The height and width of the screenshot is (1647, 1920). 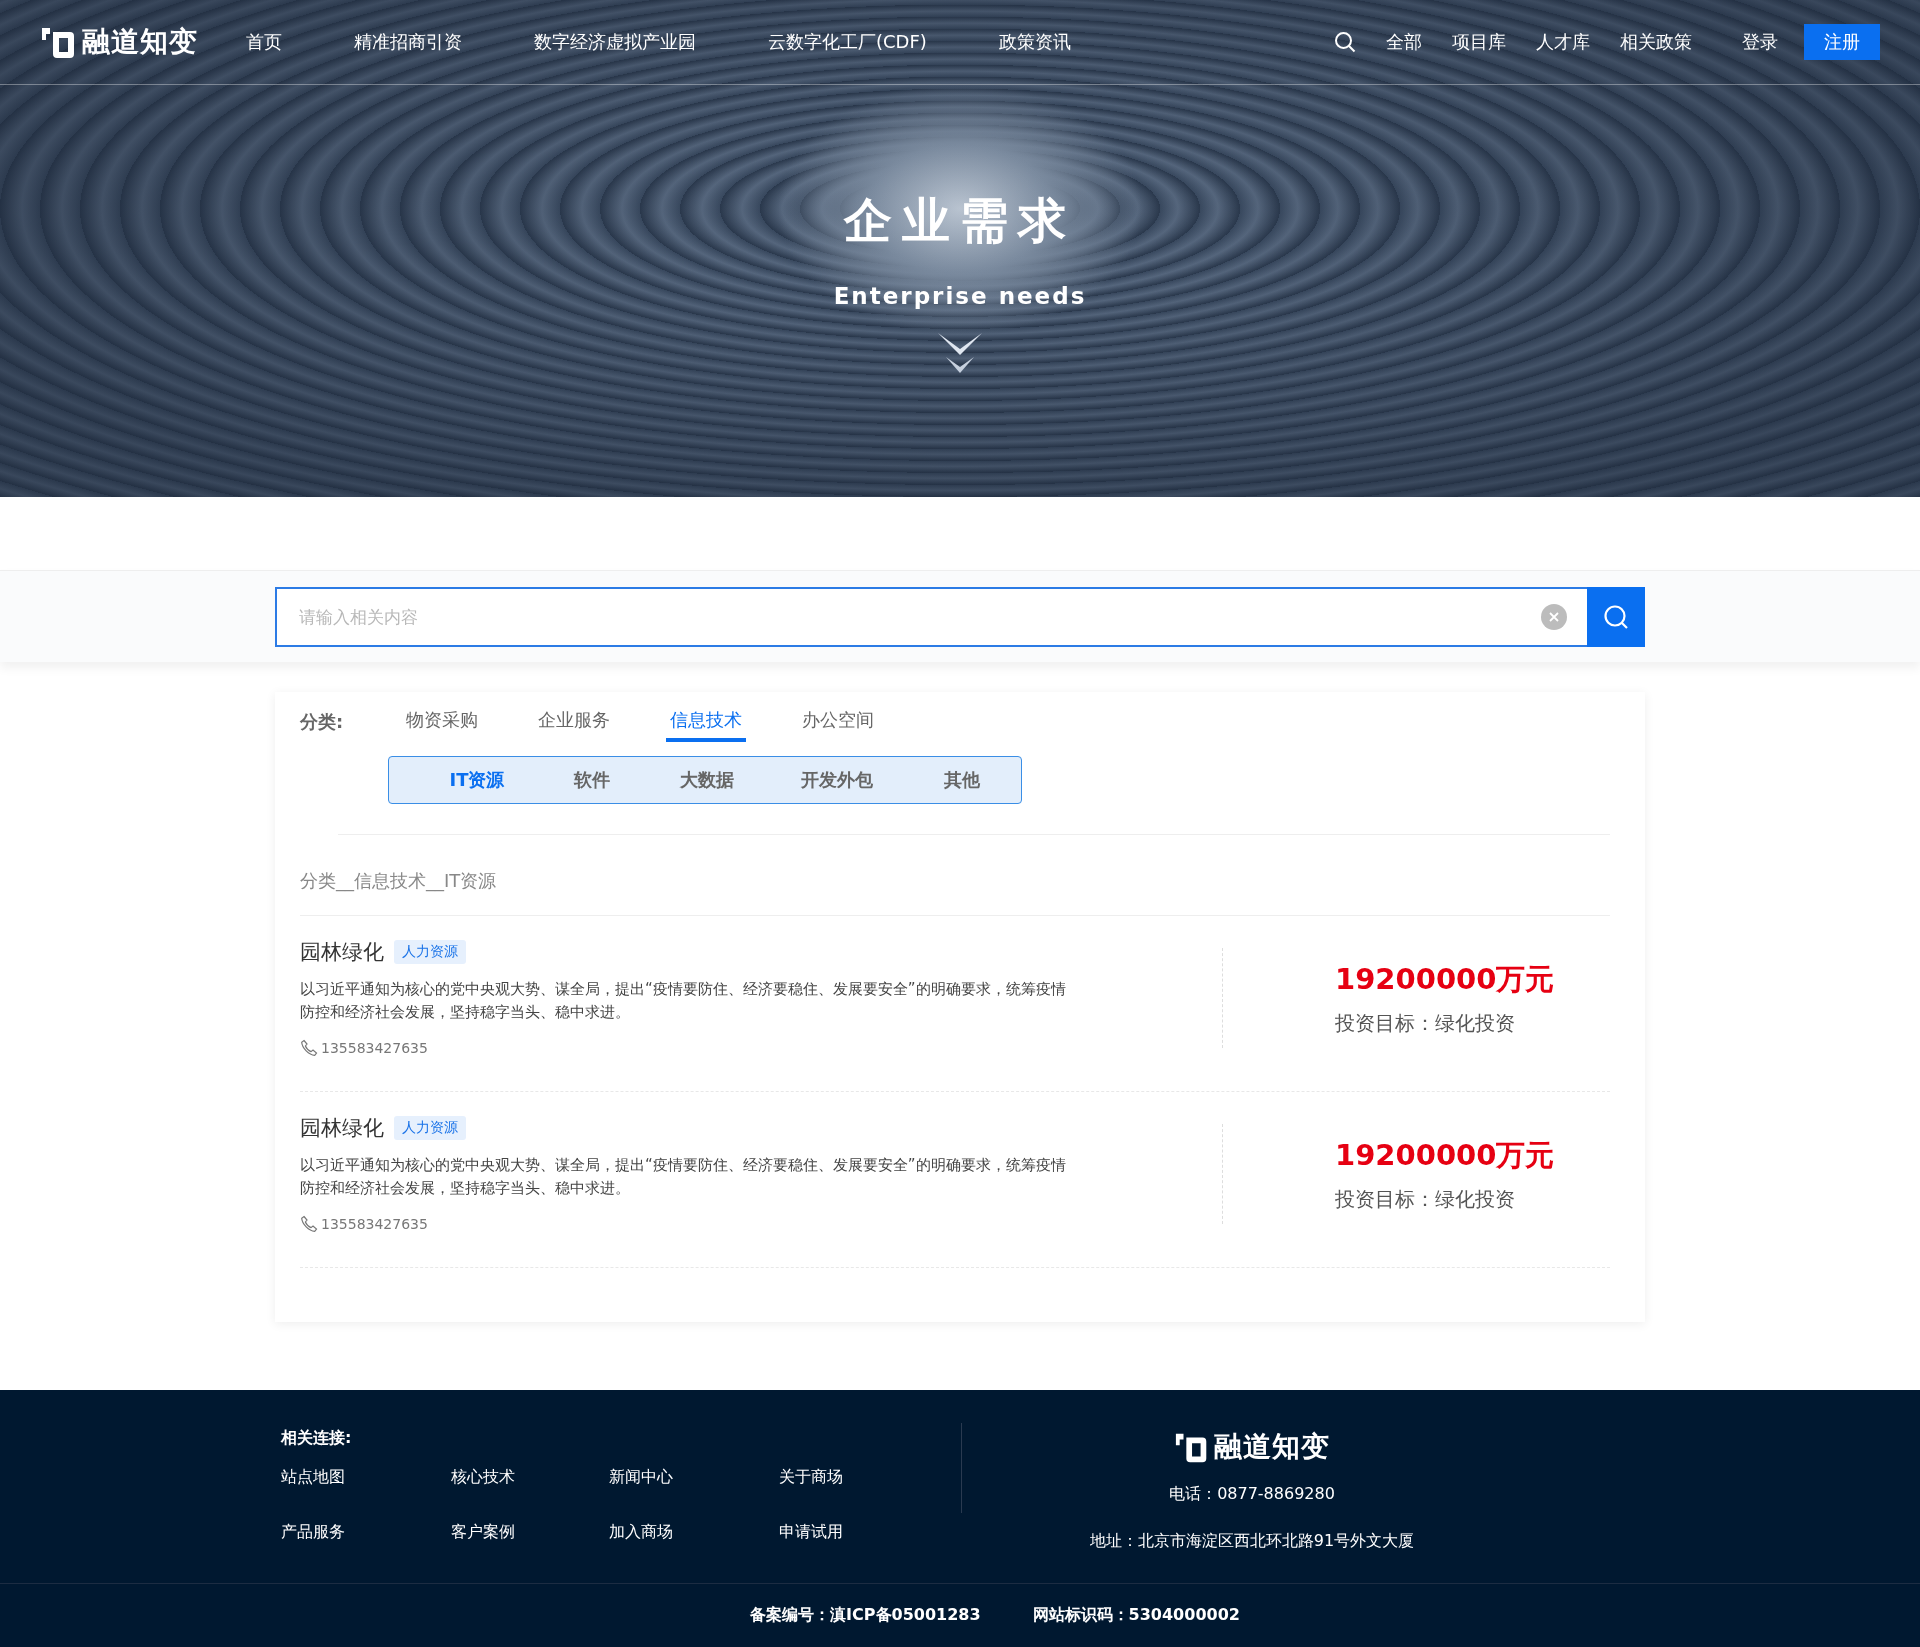 What do you see at coordinates (865, 1615) in the screenshot?
I see `record-number: 备案编号：滇ICP备05001283` at bounding box center [865, 1615].